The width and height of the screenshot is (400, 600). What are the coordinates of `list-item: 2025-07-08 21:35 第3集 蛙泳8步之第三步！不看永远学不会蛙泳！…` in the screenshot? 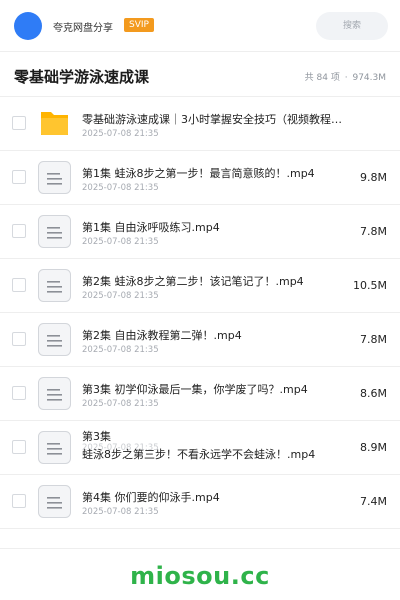 It's located at (200, 448).